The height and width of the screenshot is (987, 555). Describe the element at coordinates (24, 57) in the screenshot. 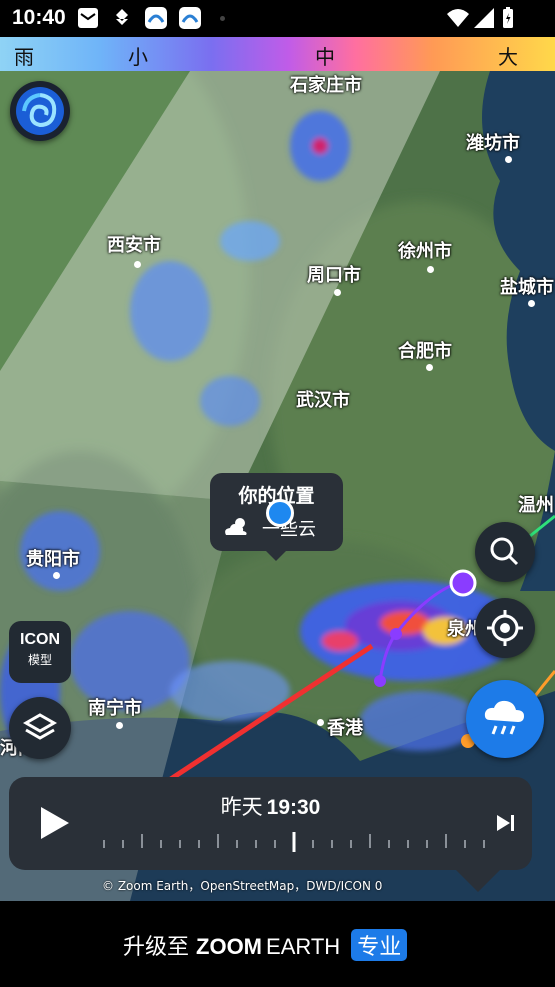

I see `legend-label-rain: 雨` at that location.